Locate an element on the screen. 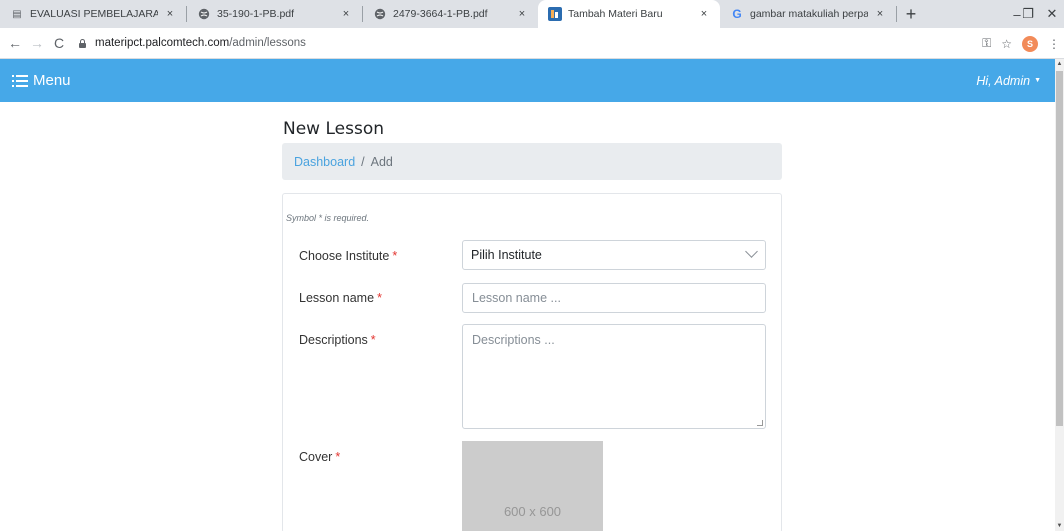 This screenshot has width=1064, height=531. chevron-down-icon is located at coordinates (751, 251).